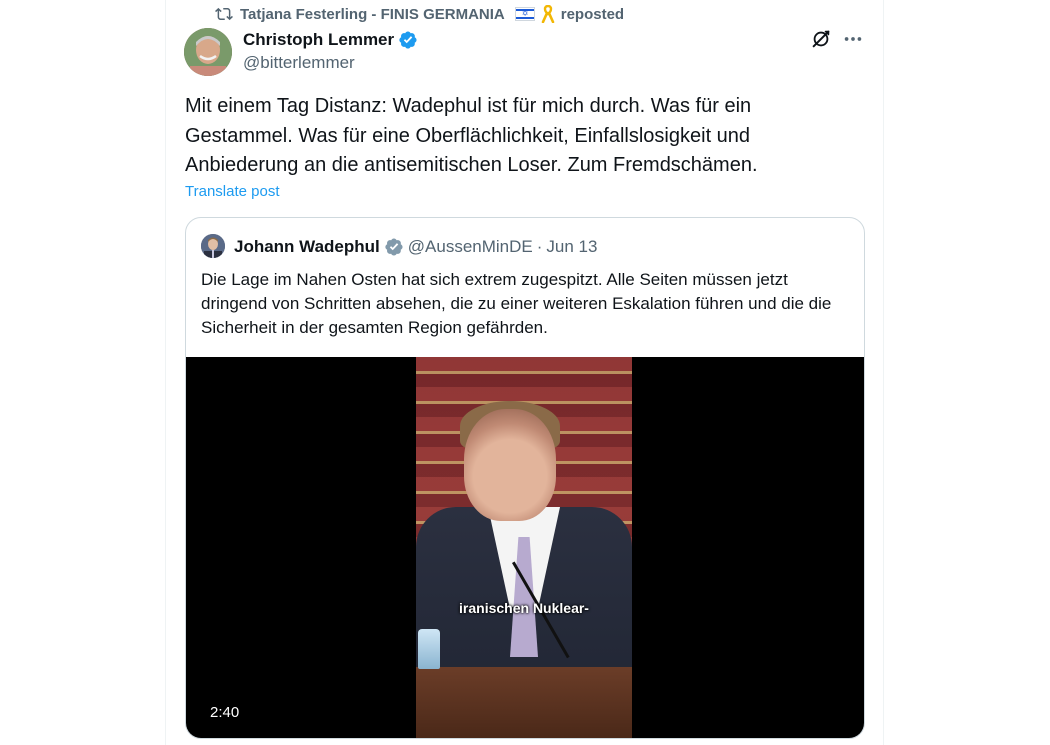 The height and width of the screenshot is (745, 1050). What do you see at coordinates (548, 14) in the screenshot?
I see `yellow-ribbon-icon` at bounding box center [548, 14].